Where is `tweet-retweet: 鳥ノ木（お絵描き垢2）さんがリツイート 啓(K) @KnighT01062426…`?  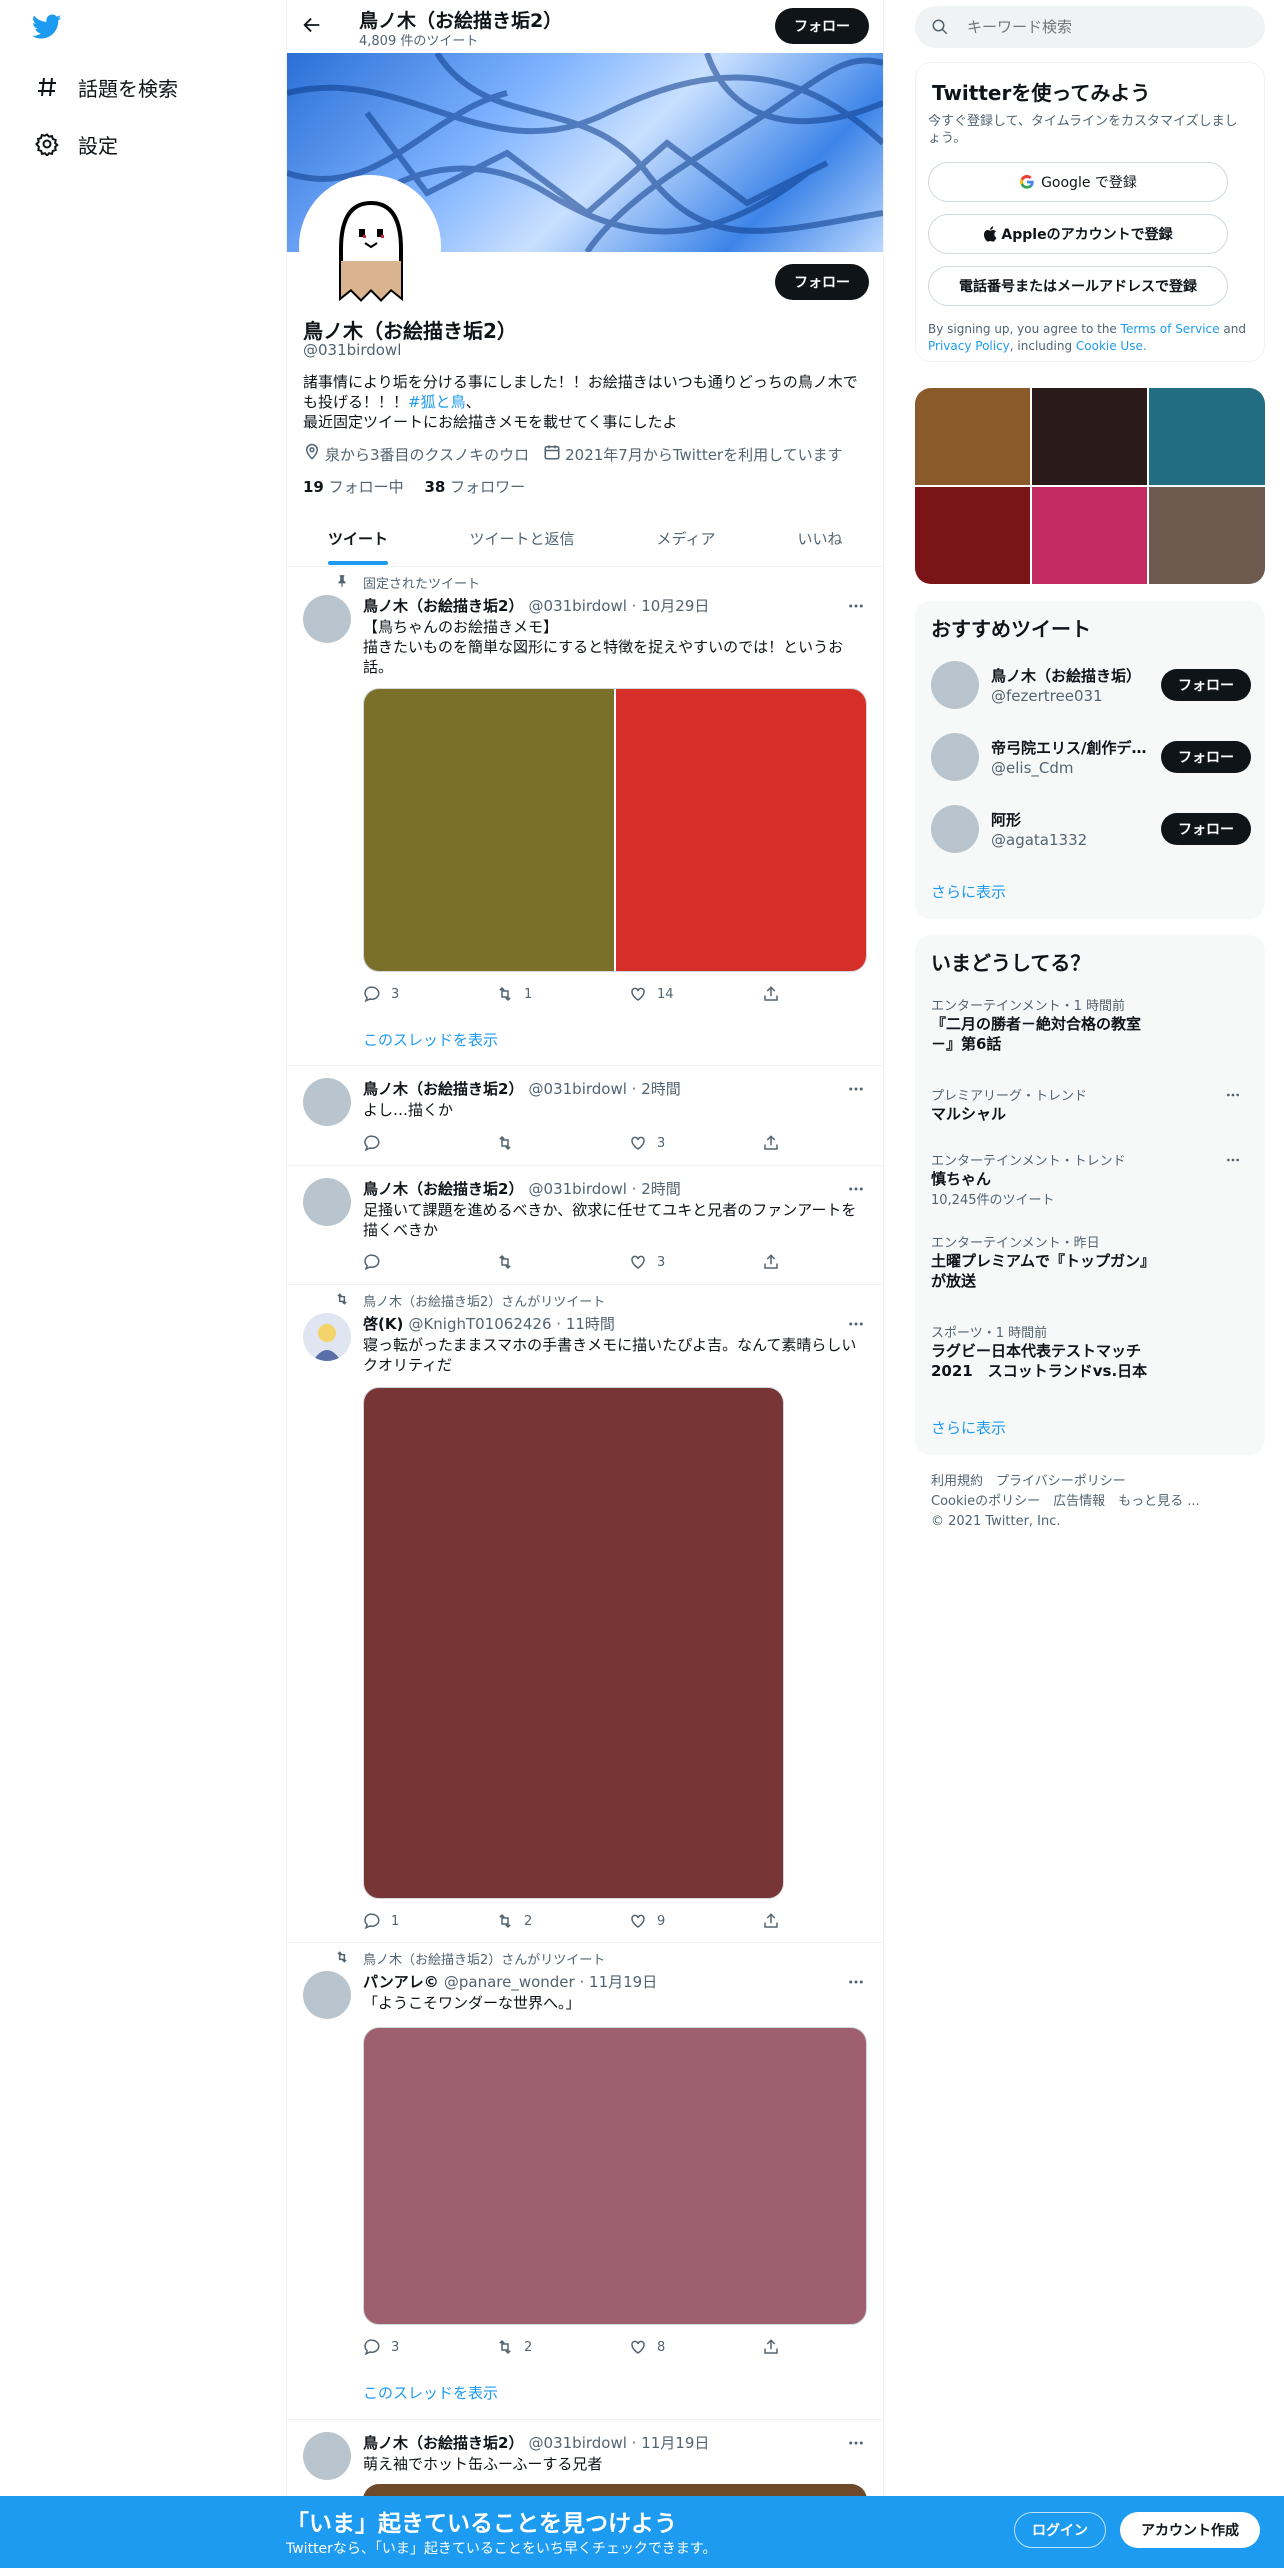
tweet-retweet: 鳥ノ木（お絵描き垢2）さんがリツイート 啓(K) @KnighT01062426… is located at coordinates (585, 1613).